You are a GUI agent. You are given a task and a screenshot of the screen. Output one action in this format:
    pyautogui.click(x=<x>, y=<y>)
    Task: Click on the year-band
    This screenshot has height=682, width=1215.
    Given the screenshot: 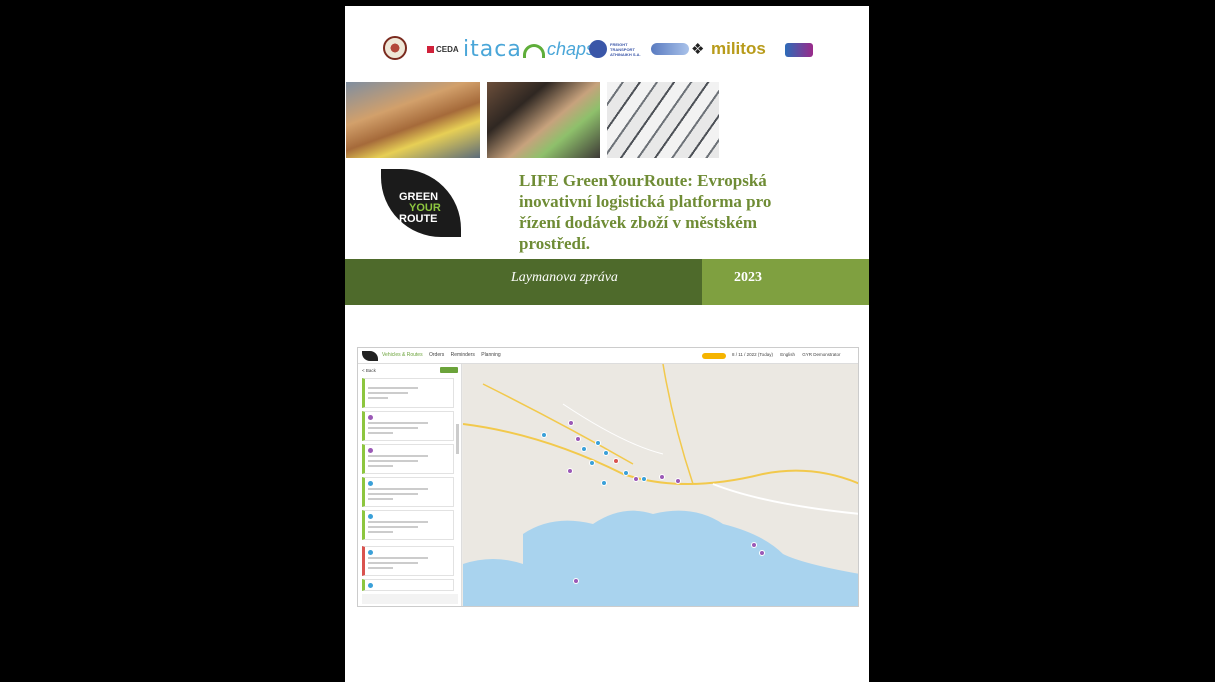 What is the action you would take?
    pyautogui.click(x=785, y=282)
    